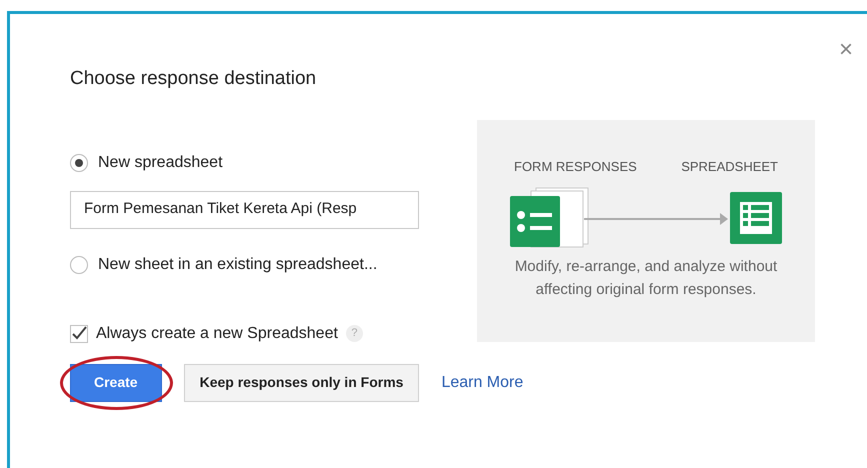  I want to click on diagram-label: SPREADSHEET, so click(729, 167).